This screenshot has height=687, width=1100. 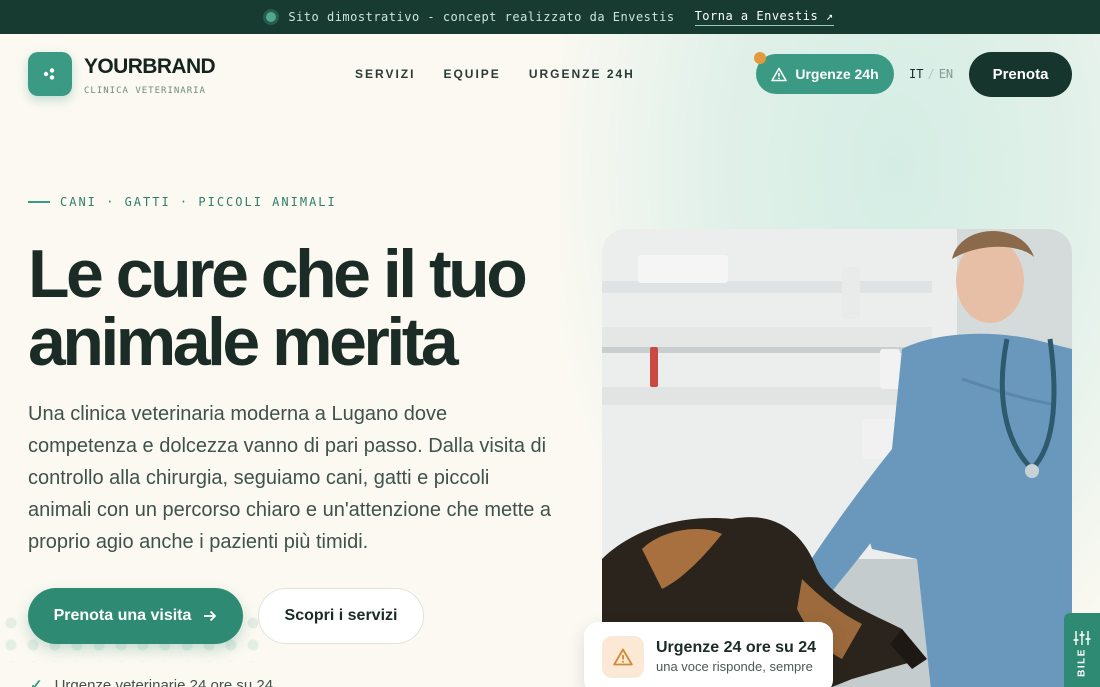 I want to click on sliders-icon, so click(x=1082, y=638).